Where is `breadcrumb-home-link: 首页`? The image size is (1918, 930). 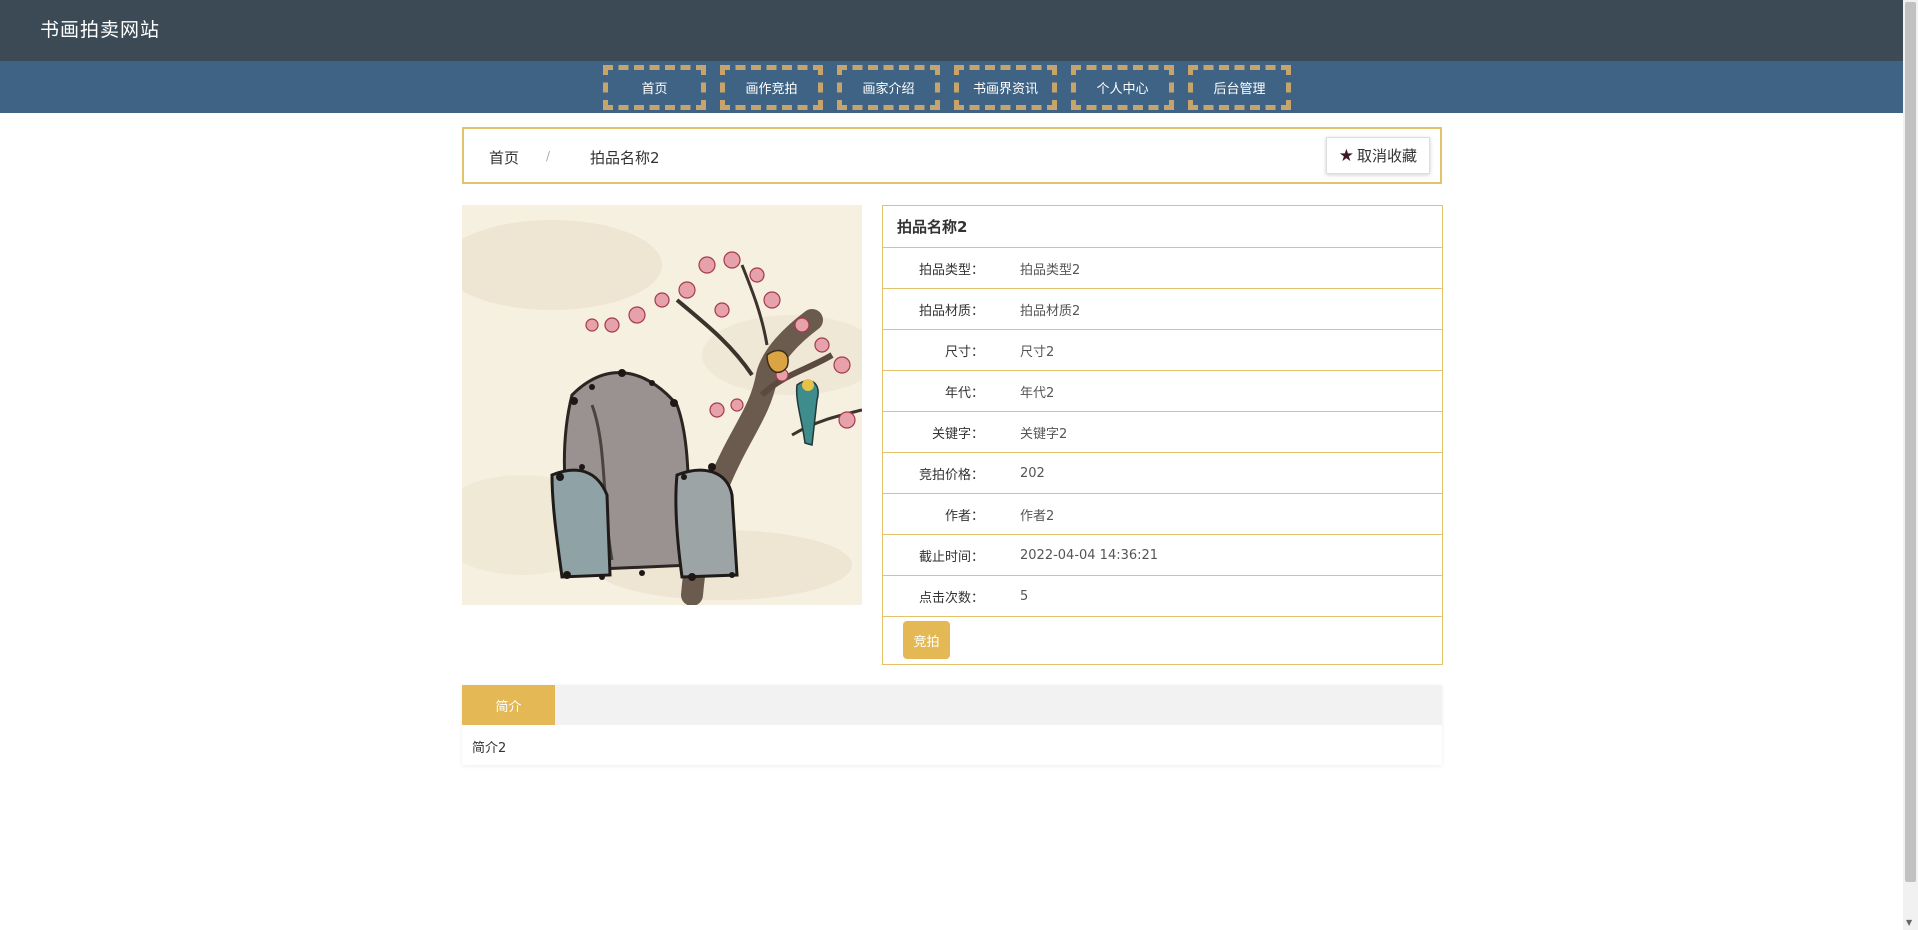 breadcrumb-home-link: 首页 is located at coordinates (504, 157).